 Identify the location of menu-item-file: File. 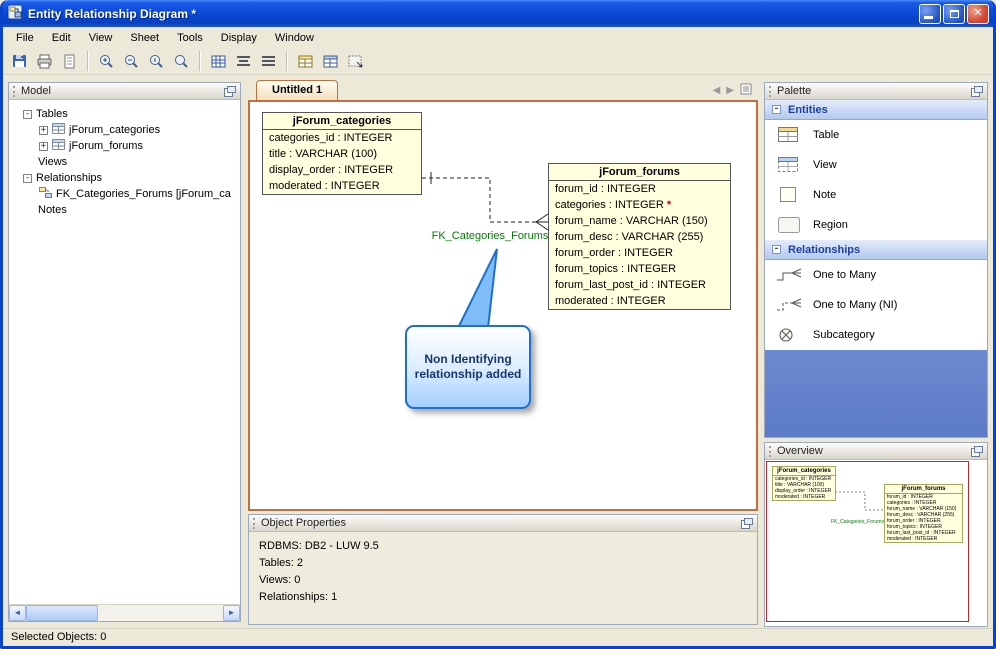
(25, 38).